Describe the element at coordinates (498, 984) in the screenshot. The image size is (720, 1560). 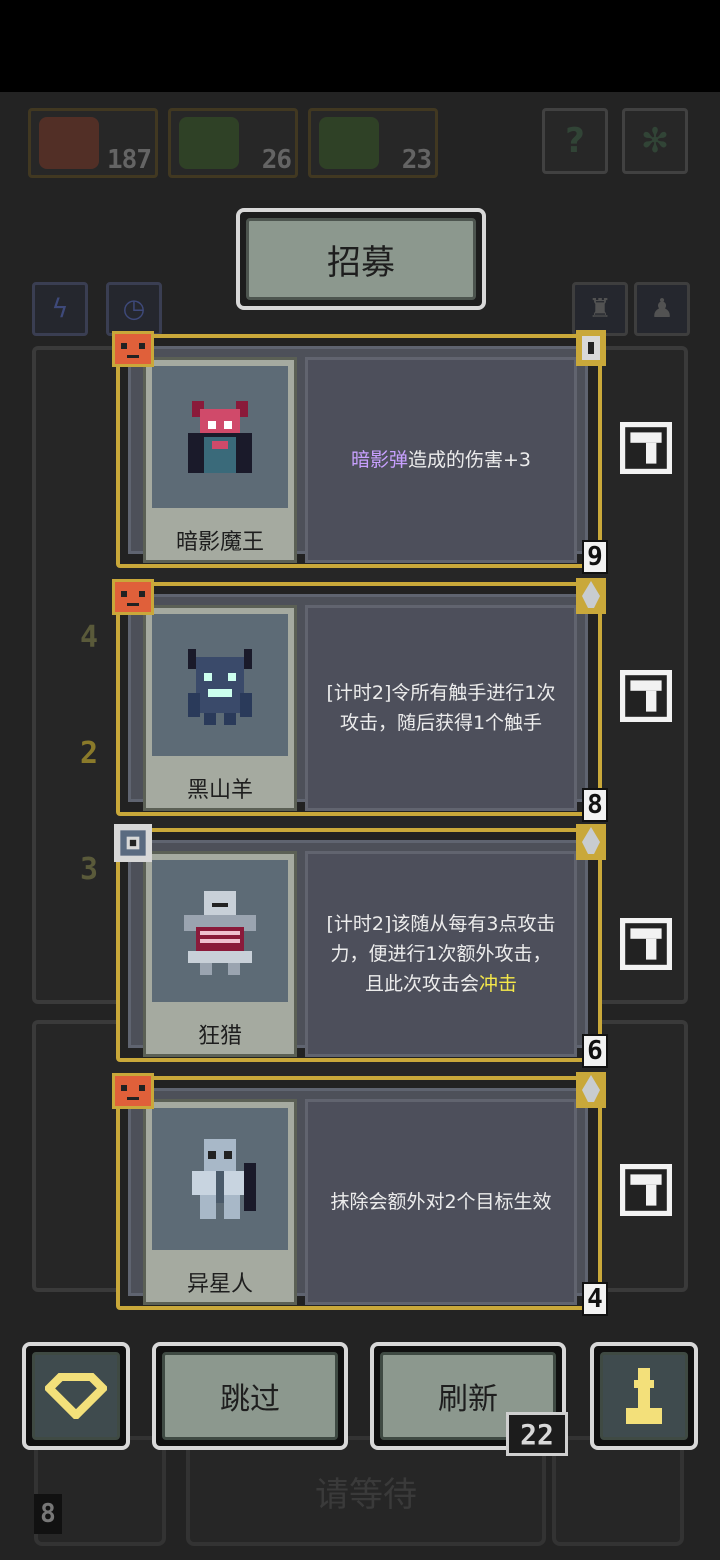
I see `keyword-text: 冲击` at that location.